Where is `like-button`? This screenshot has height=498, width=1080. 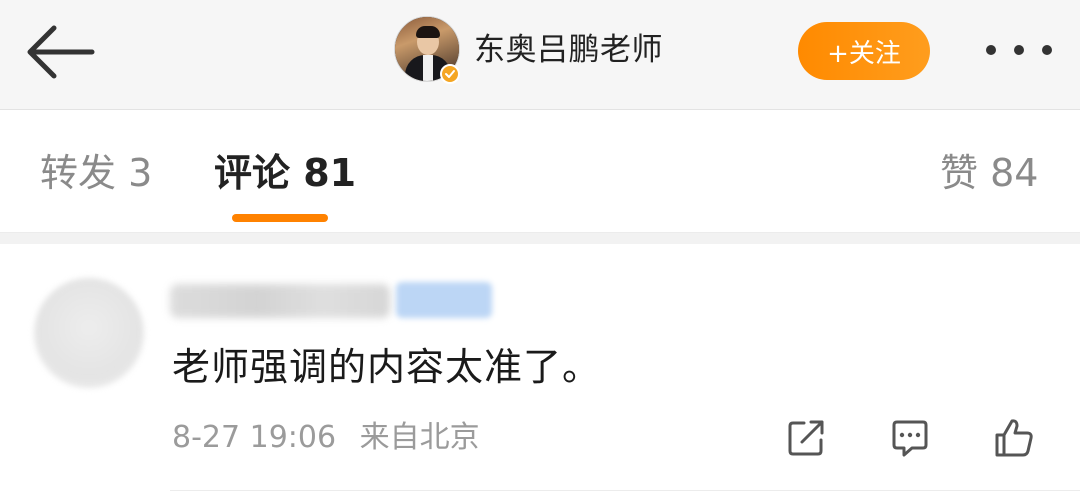 like-button is located at coordinates (1014, 438).